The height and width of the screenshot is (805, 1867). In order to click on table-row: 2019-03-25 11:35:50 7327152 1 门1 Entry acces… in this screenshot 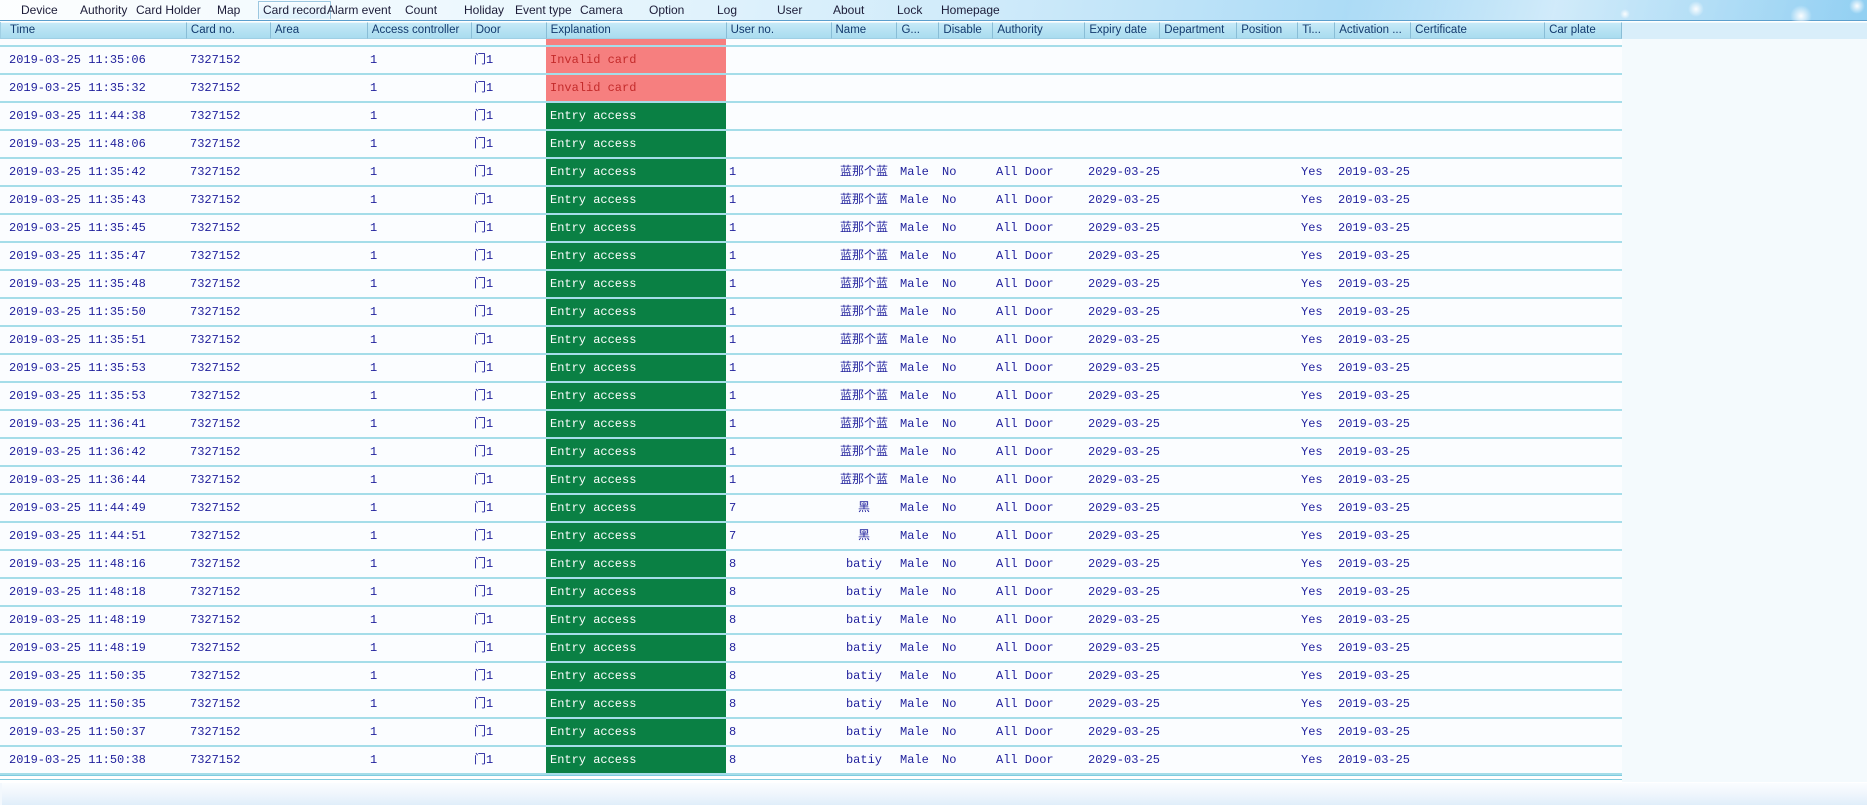, I will do `click(811, 313)`.